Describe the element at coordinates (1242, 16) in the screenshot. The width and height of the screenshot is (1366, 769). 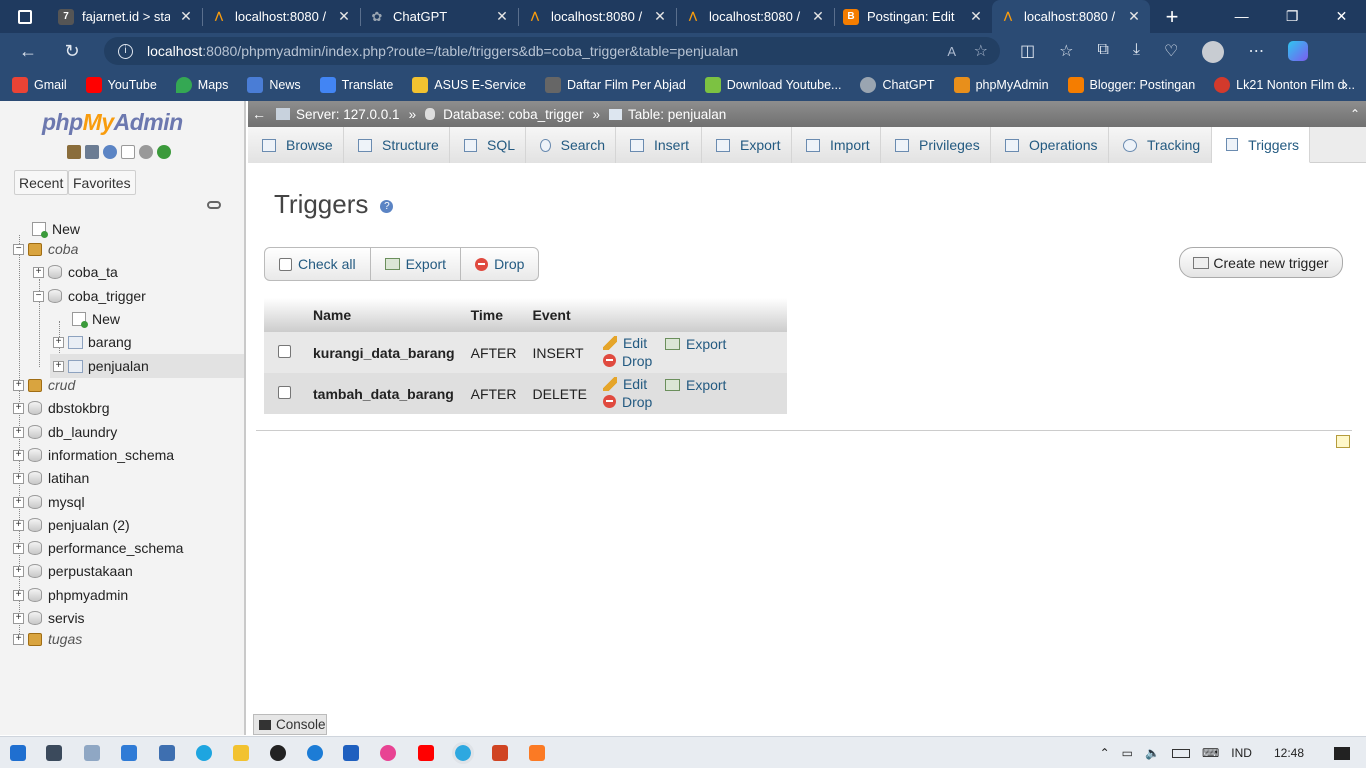
I see `minimize-icon: —` at that location.